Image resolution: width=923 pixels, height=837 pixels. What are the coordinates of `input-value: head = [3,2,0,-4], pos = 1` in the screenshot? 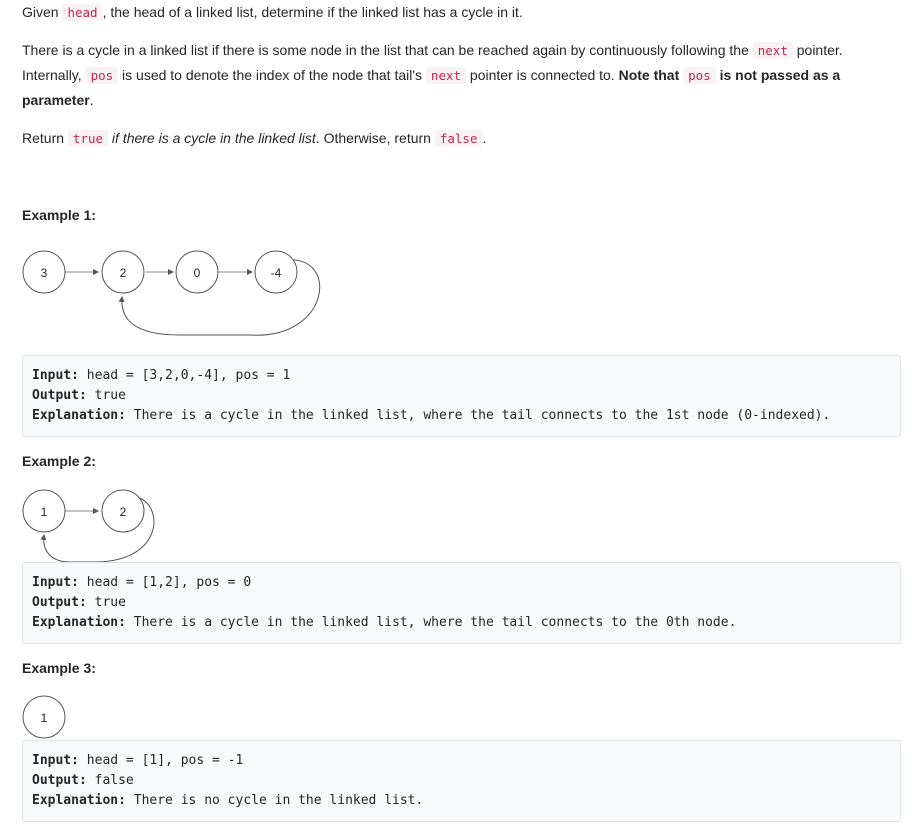 It's located at (184, 375).